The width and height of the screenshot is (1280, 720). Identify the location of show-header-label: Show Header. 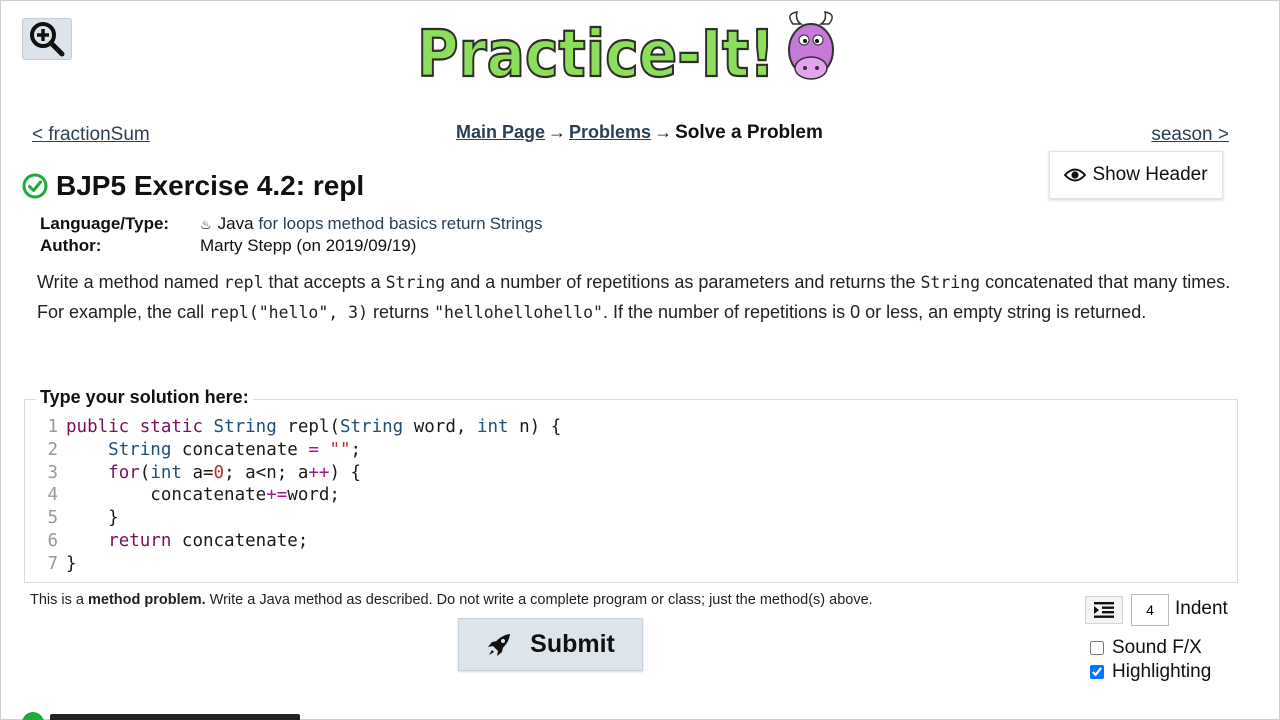
(1150, 174).